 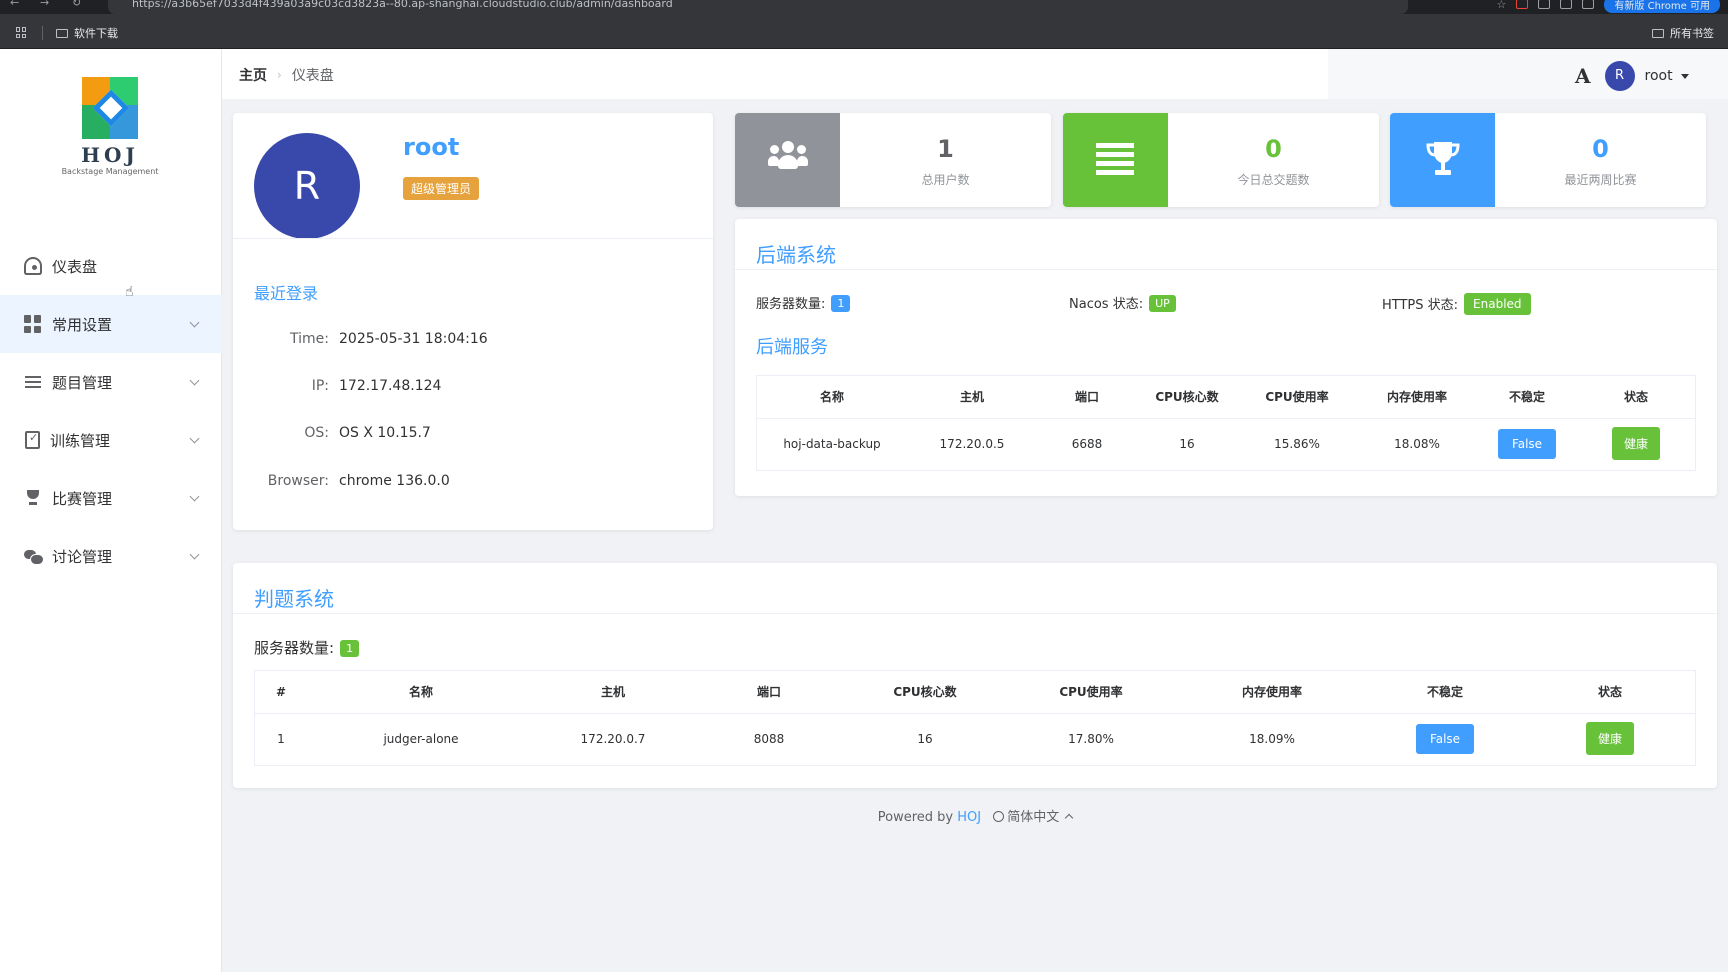 I want to click on users-icon, so click(x=788, y=158).